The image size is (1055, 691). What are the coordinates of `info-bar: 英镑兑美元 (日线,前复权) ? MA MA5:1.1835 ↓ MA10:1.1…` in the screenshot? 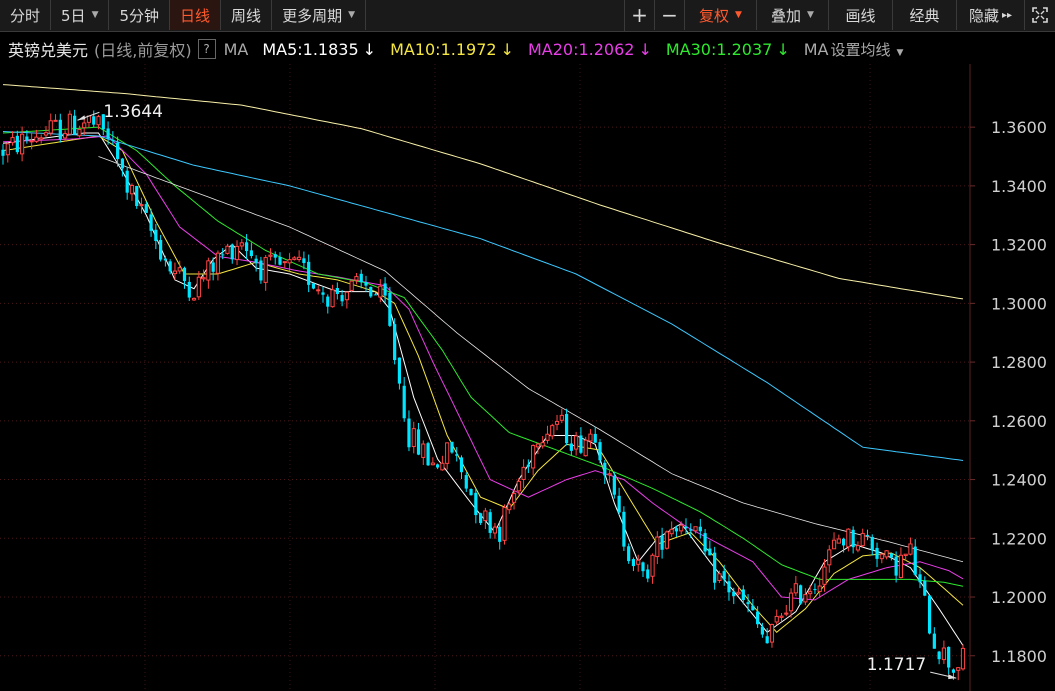 It's located at (527, 49).